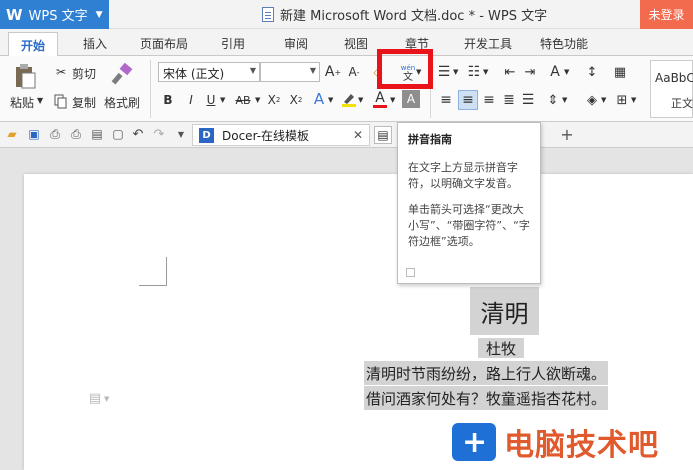 This screenshot has height=470, width=693. What do you see at coordinates (95, 398) in the screenshot?
I see `paragraph-layout-icon: ▤` at bounding box center [95, 398].